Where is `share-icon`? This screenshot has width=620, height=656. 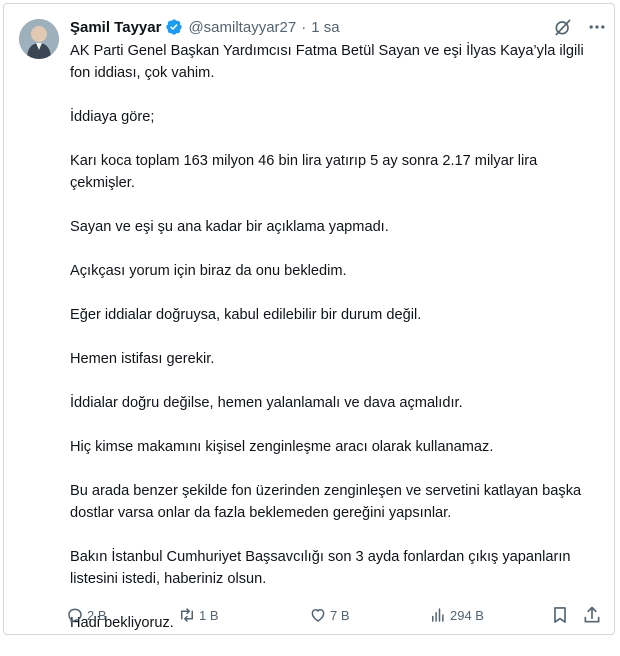 share-icon is located at coordinates (592, 615).